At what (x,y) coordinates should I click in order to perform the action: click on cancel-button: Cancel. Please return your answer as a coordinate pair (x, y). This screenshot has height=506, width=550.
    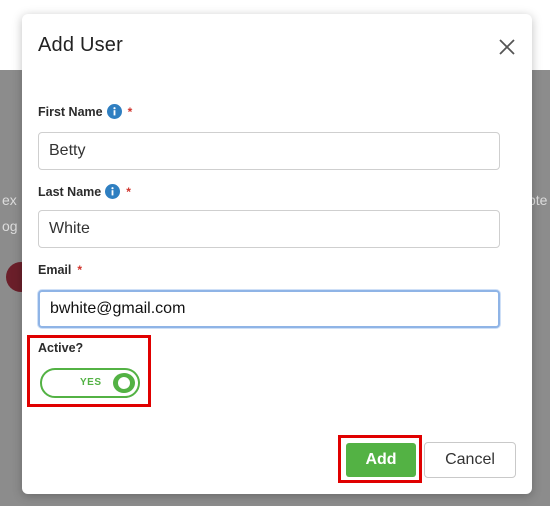
    Looking at the image, I should click on (470, 460).